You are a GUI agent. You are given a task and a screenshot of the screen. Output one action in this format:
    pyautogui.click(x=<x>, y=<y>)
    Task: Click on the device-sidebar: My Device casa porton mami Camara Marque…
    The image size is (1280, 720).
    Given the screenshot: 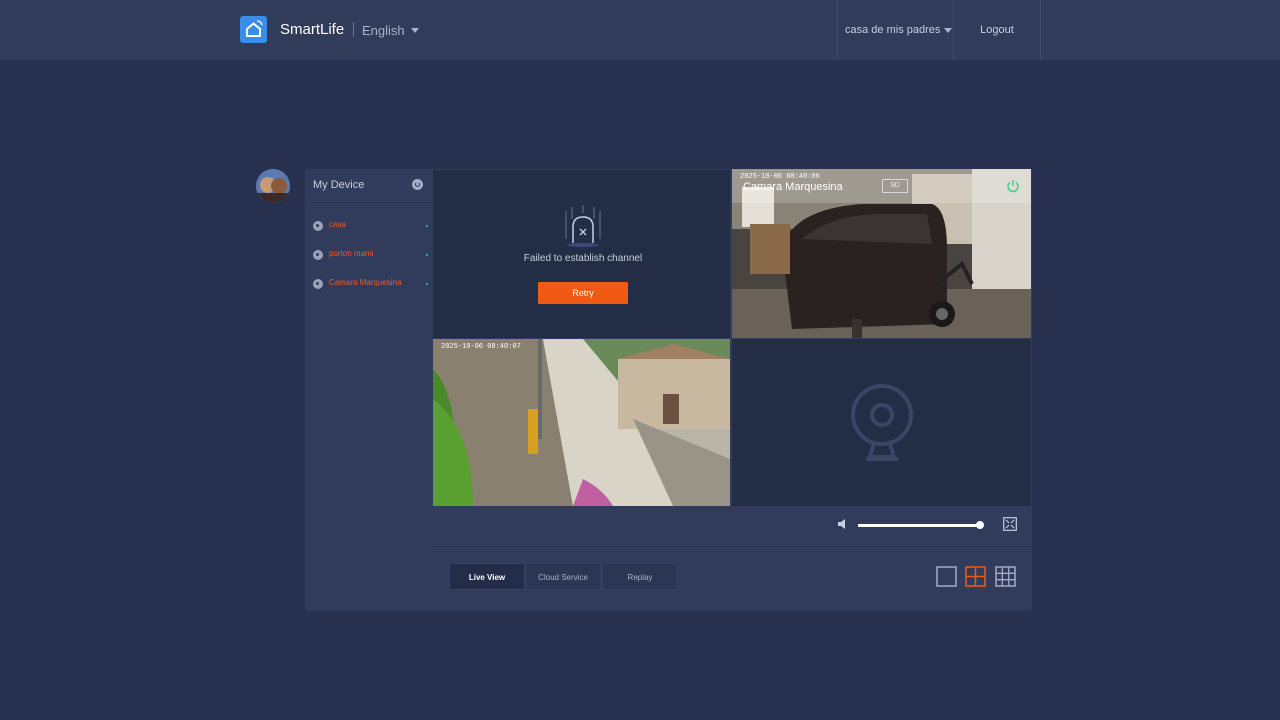 What is the action you would take?
    pyautogui.click(x=368, y=390)
    